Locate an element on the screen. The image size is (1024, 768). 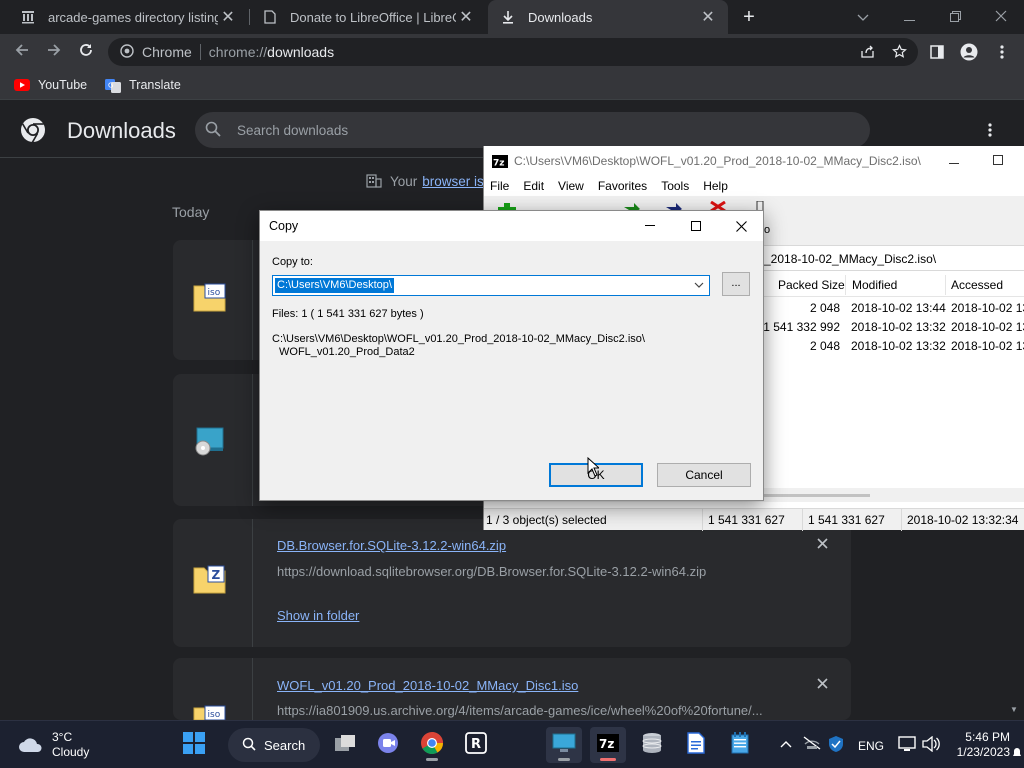
restore-icon is located at coordinates (955, 17).